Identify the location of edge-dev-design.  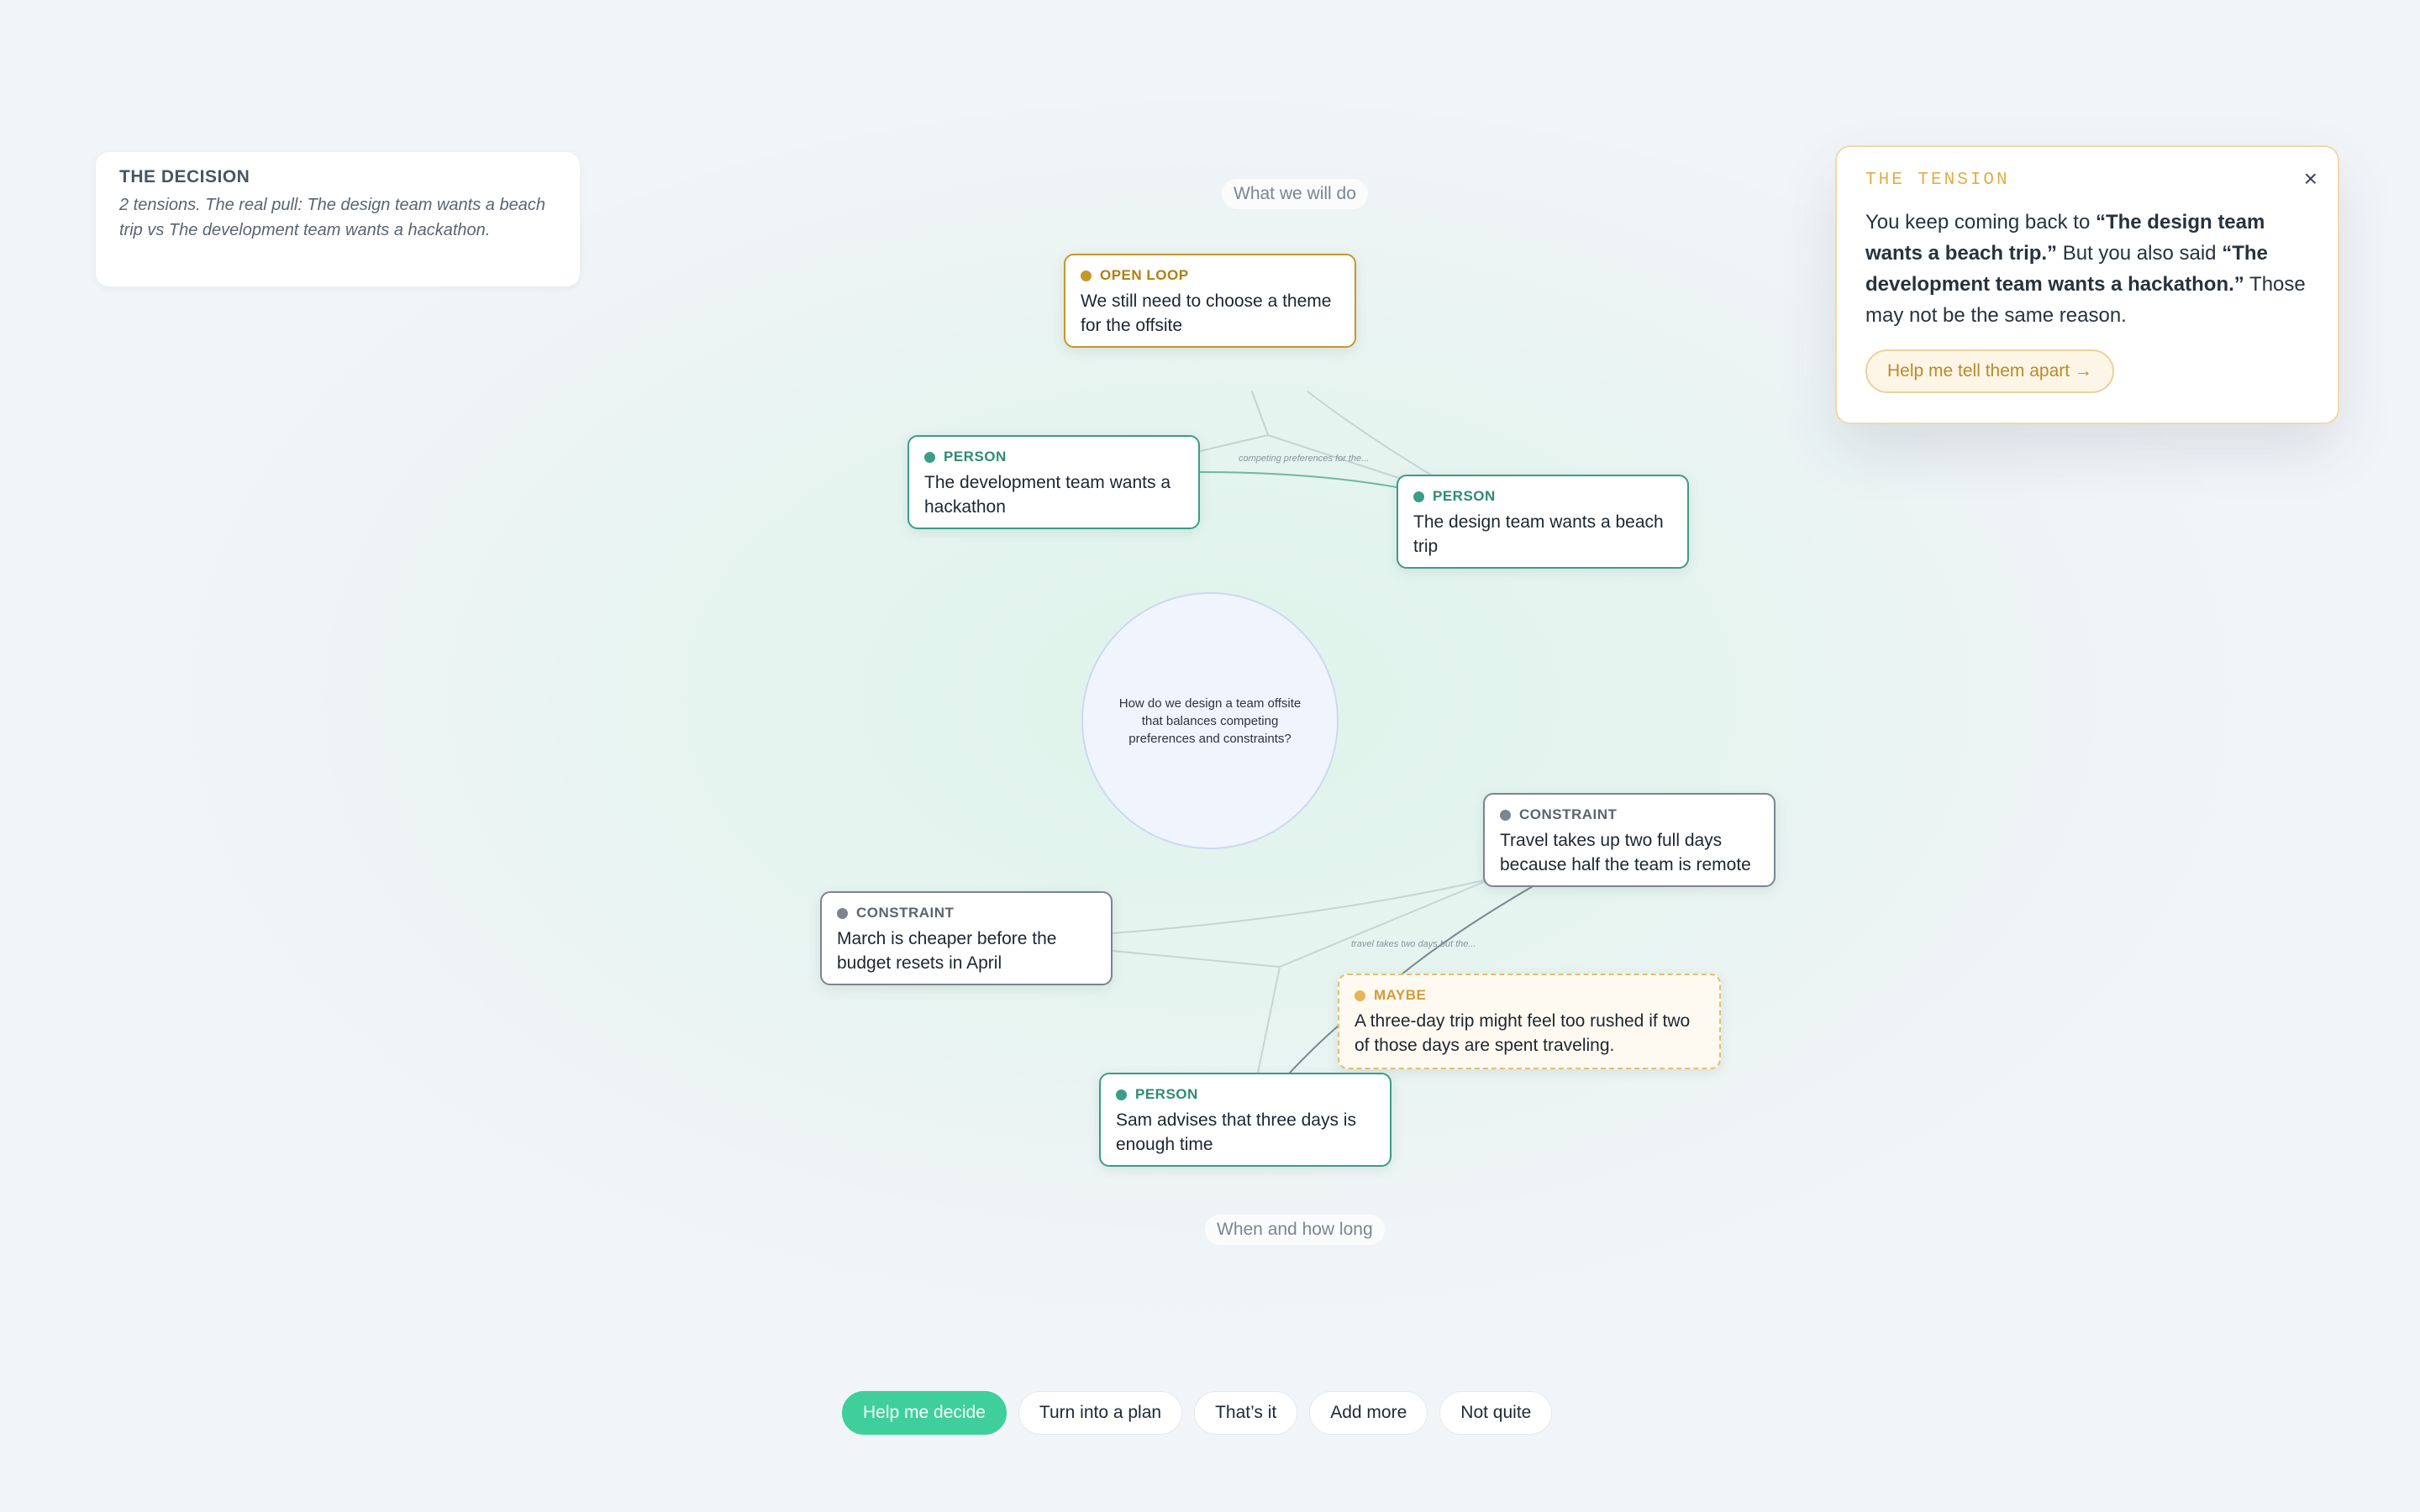
(1298, 479).